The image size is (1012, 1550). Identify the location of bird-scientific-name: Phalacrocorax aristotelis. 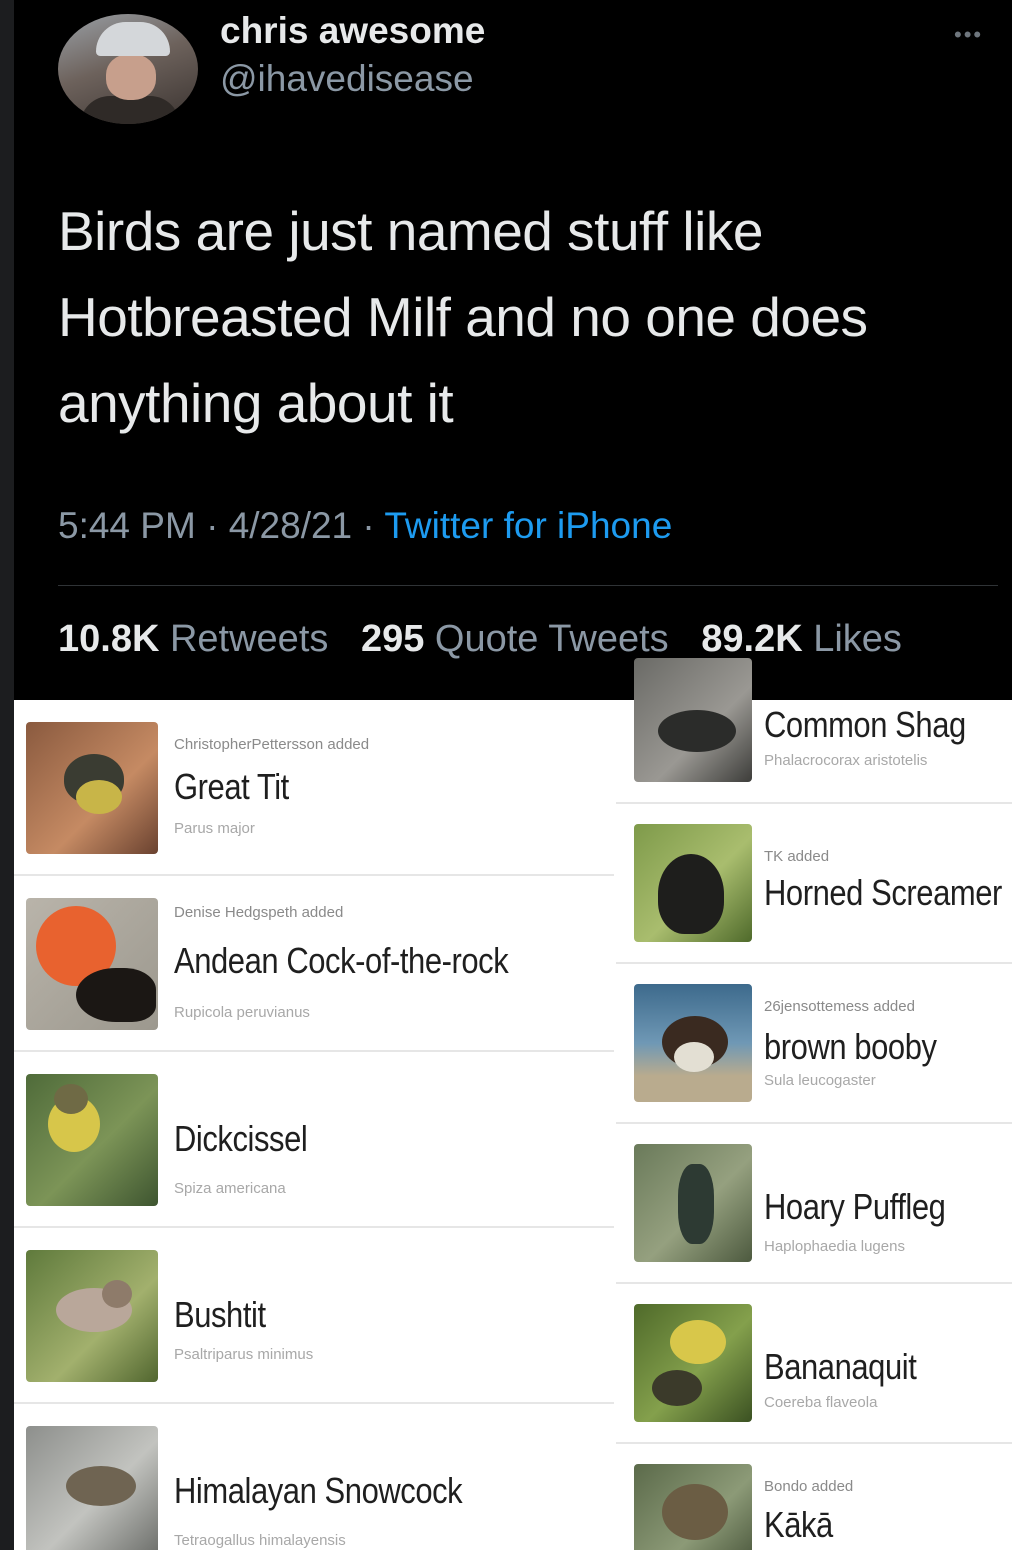
(846, 760).